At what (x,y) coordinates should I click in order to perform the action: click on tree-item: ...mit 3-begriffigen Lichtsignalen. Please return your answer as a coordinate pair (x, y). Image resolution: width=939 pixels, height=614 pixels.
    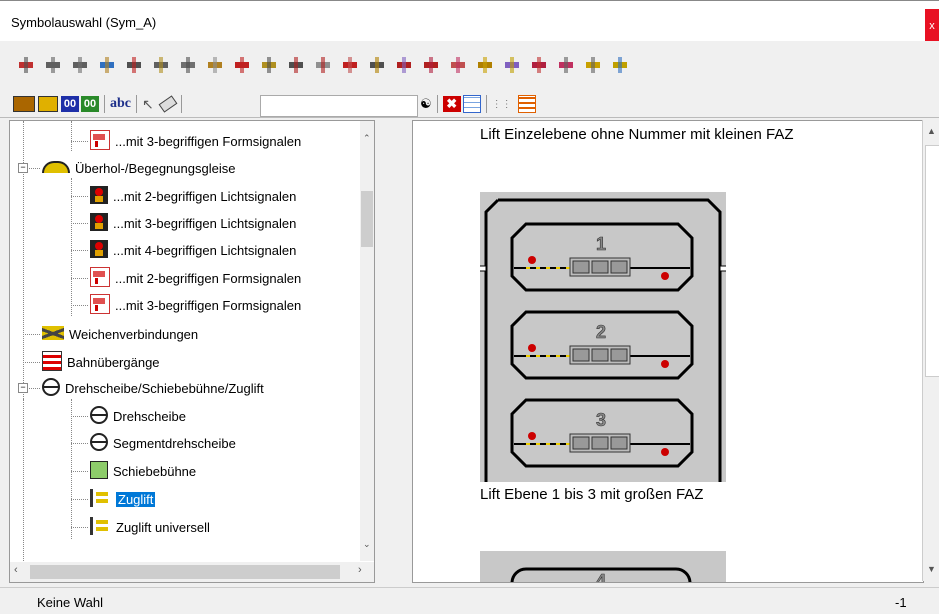
    Looking at the image, I should click on (193, 223).